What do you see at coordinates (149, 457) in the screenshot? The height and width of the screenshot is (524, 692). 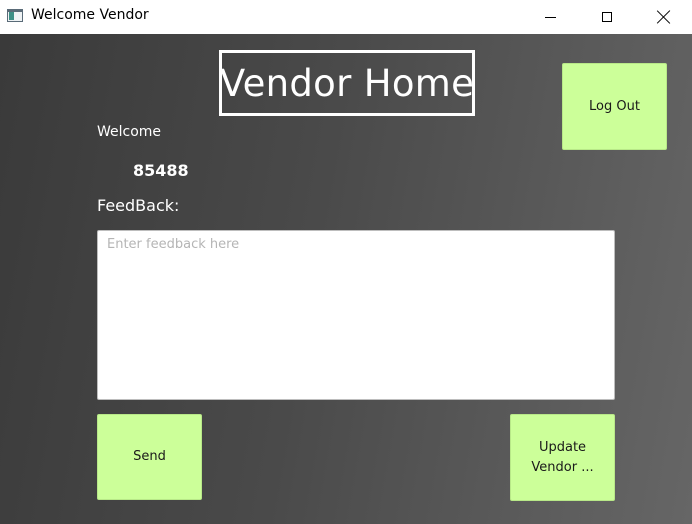 I see `send-button: Send` at bounding box center [149, 457].